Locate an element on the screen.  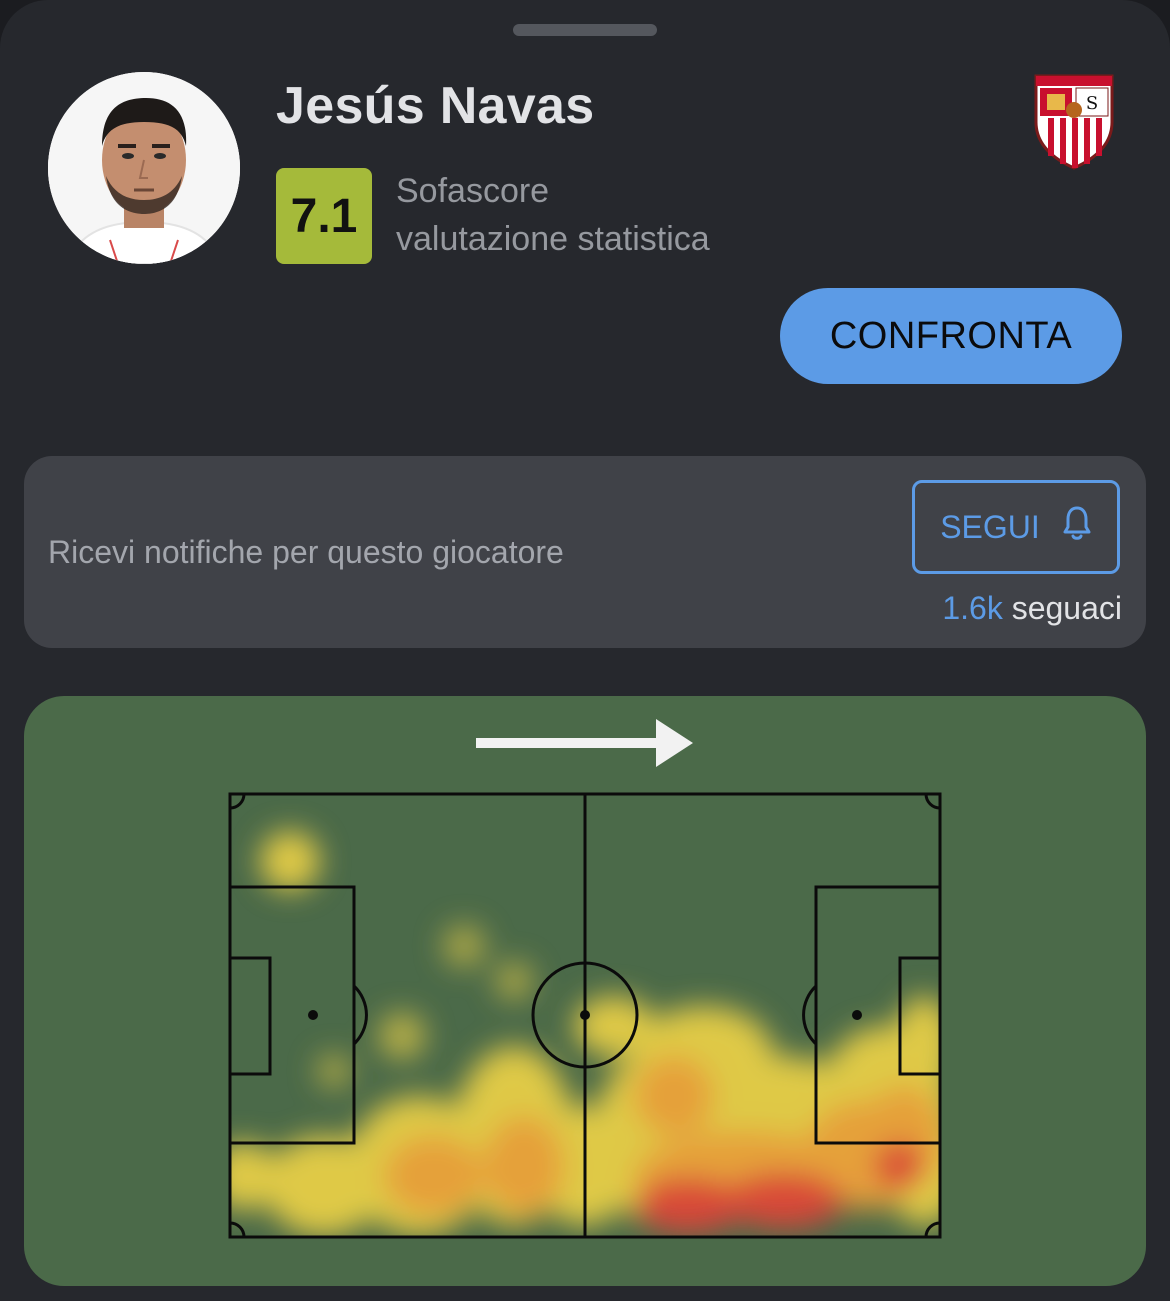
compare-button: CONFRONTA is located at coordinates (951, 336).